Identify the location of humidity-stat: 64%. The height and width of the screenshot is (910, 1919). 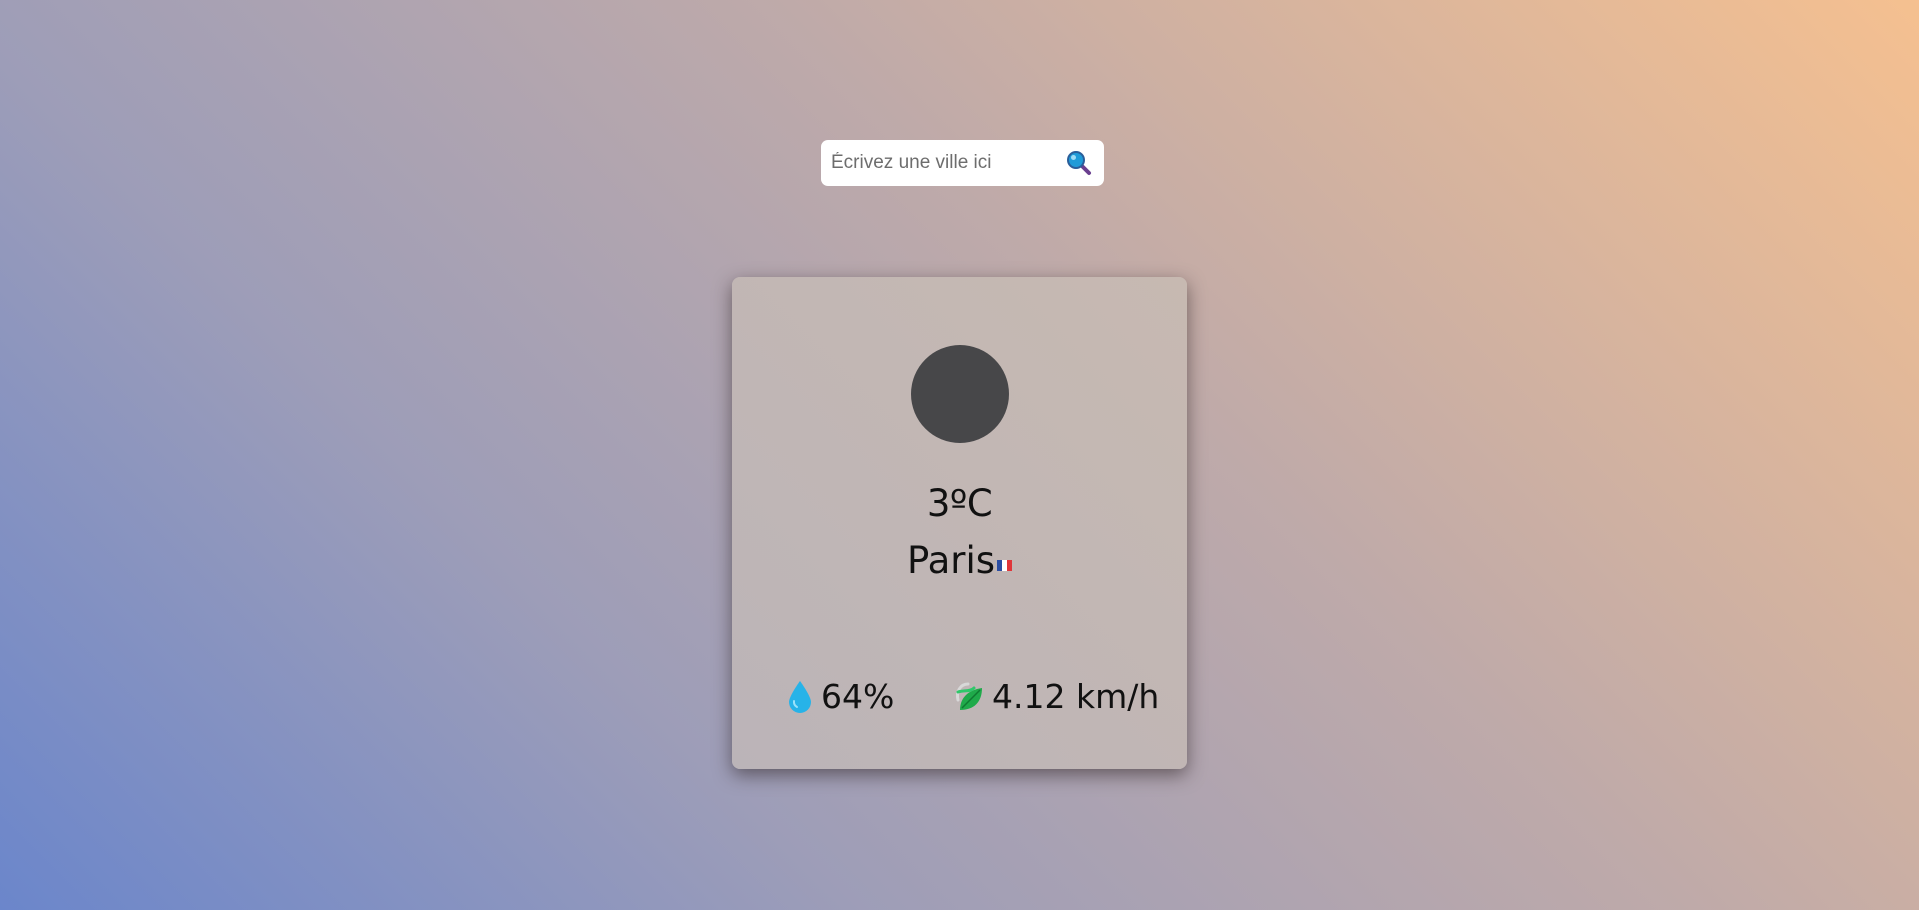
(840, 696).